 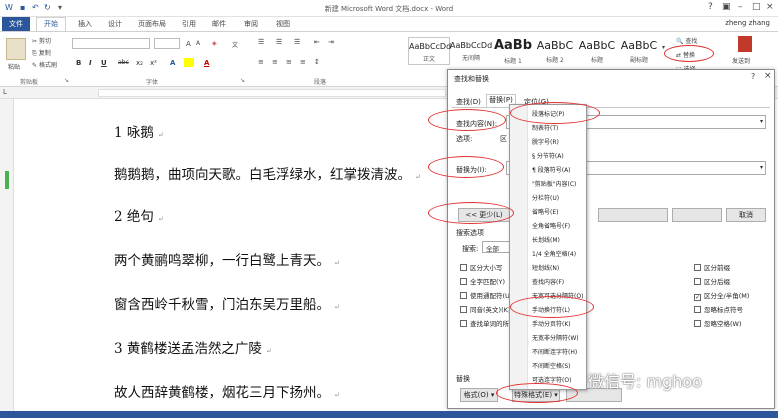 What do you see at coordinates (482, 281) in the screenshot?
I see `whole-word-checkbox: 全字匹配(Y)` at bounding box center [482, 281].